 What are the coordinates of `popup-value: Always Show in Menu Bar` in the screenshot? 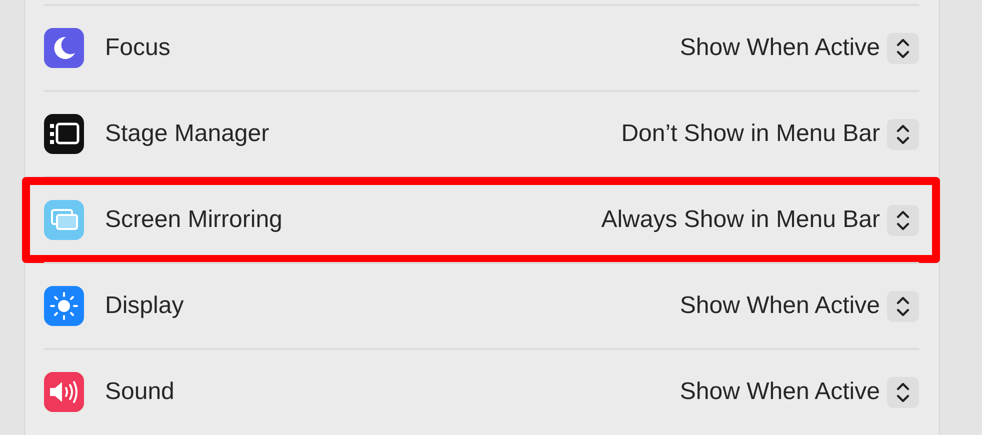 It's located at (740, 220).